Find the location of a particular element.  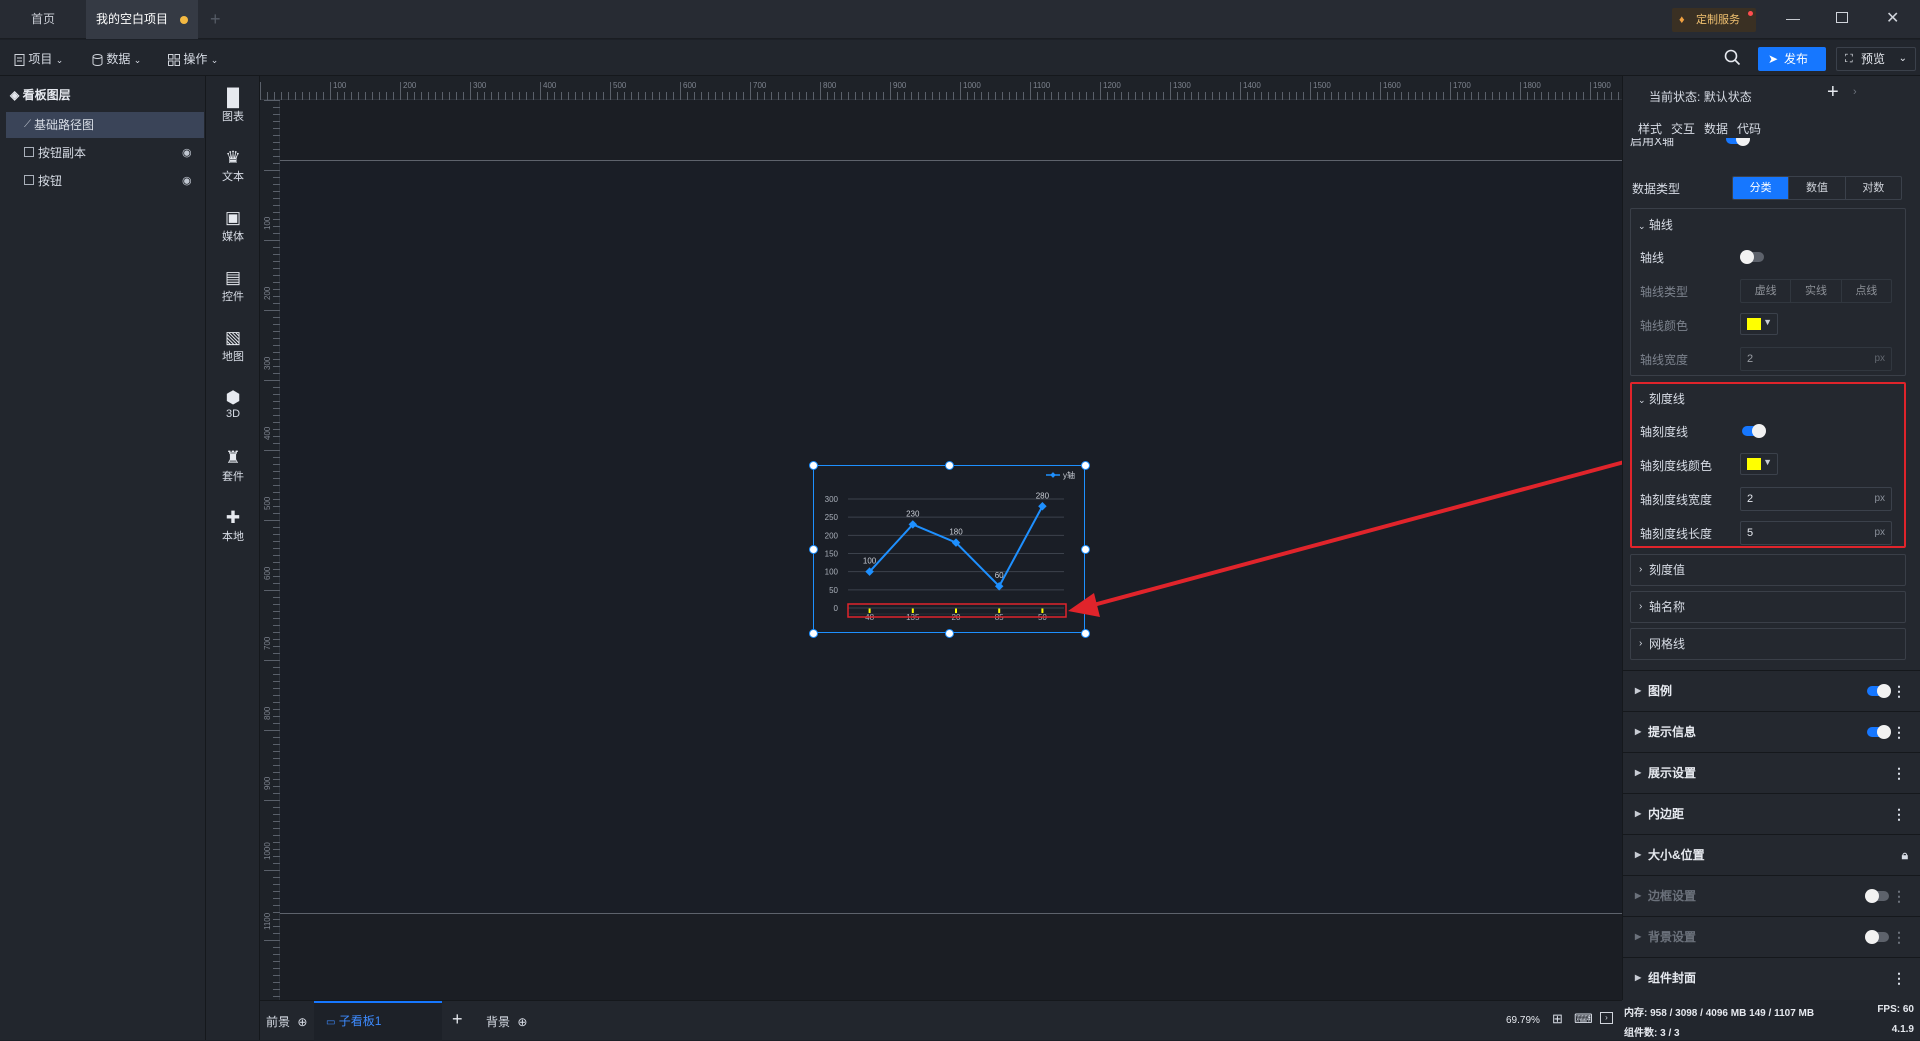

section-cover: ▶ 组件封面 ⋮ is located at coordinates (1771, 978).